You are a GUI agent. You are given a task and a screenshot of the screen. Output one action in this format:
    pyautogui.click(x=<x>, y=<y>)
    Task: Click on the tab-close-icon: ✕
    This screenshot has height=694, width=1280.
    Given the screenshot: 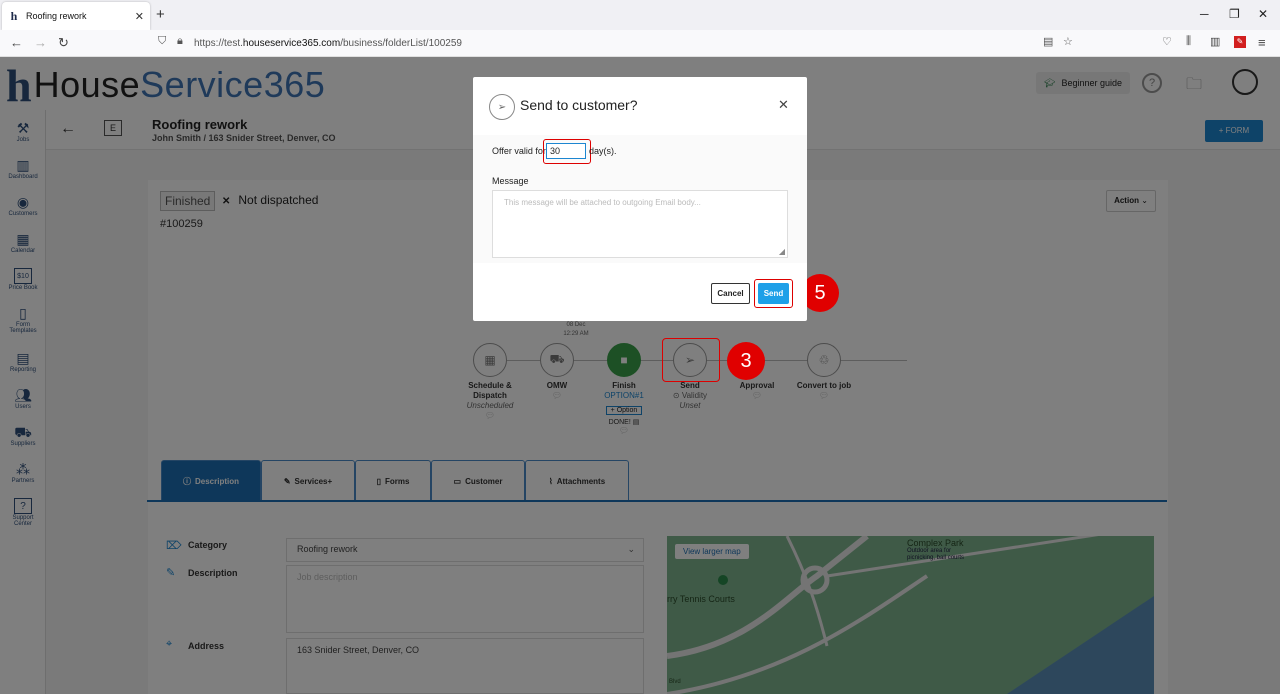 What is the action you would take?
    pyautogui.click(x=139, y=16)
    